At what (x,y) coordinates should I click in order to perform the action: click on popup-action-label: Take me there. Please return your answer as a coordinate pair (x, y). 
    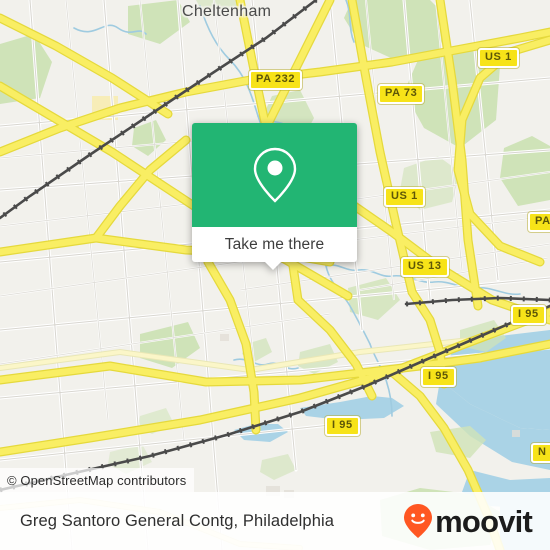
    Looking at the image, I should click on (274, 244).